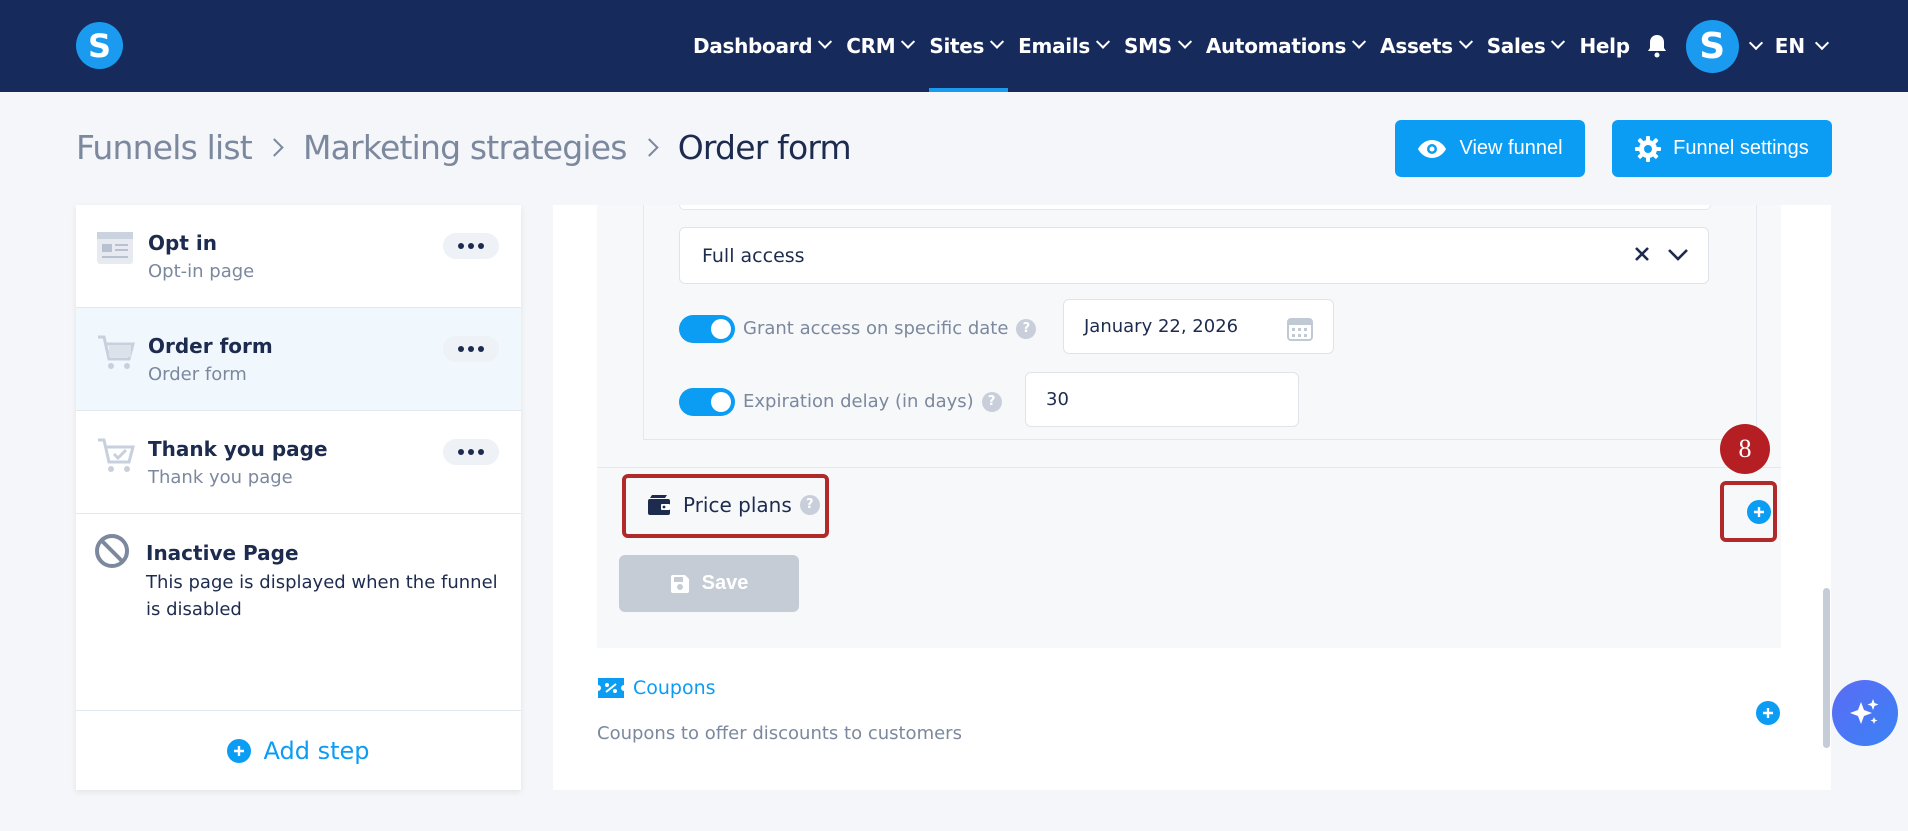  What do you see at coordinates (1745, 449) in the screenshot?
I see `step-number-badge: 8` at bounding box center [1745, 449].